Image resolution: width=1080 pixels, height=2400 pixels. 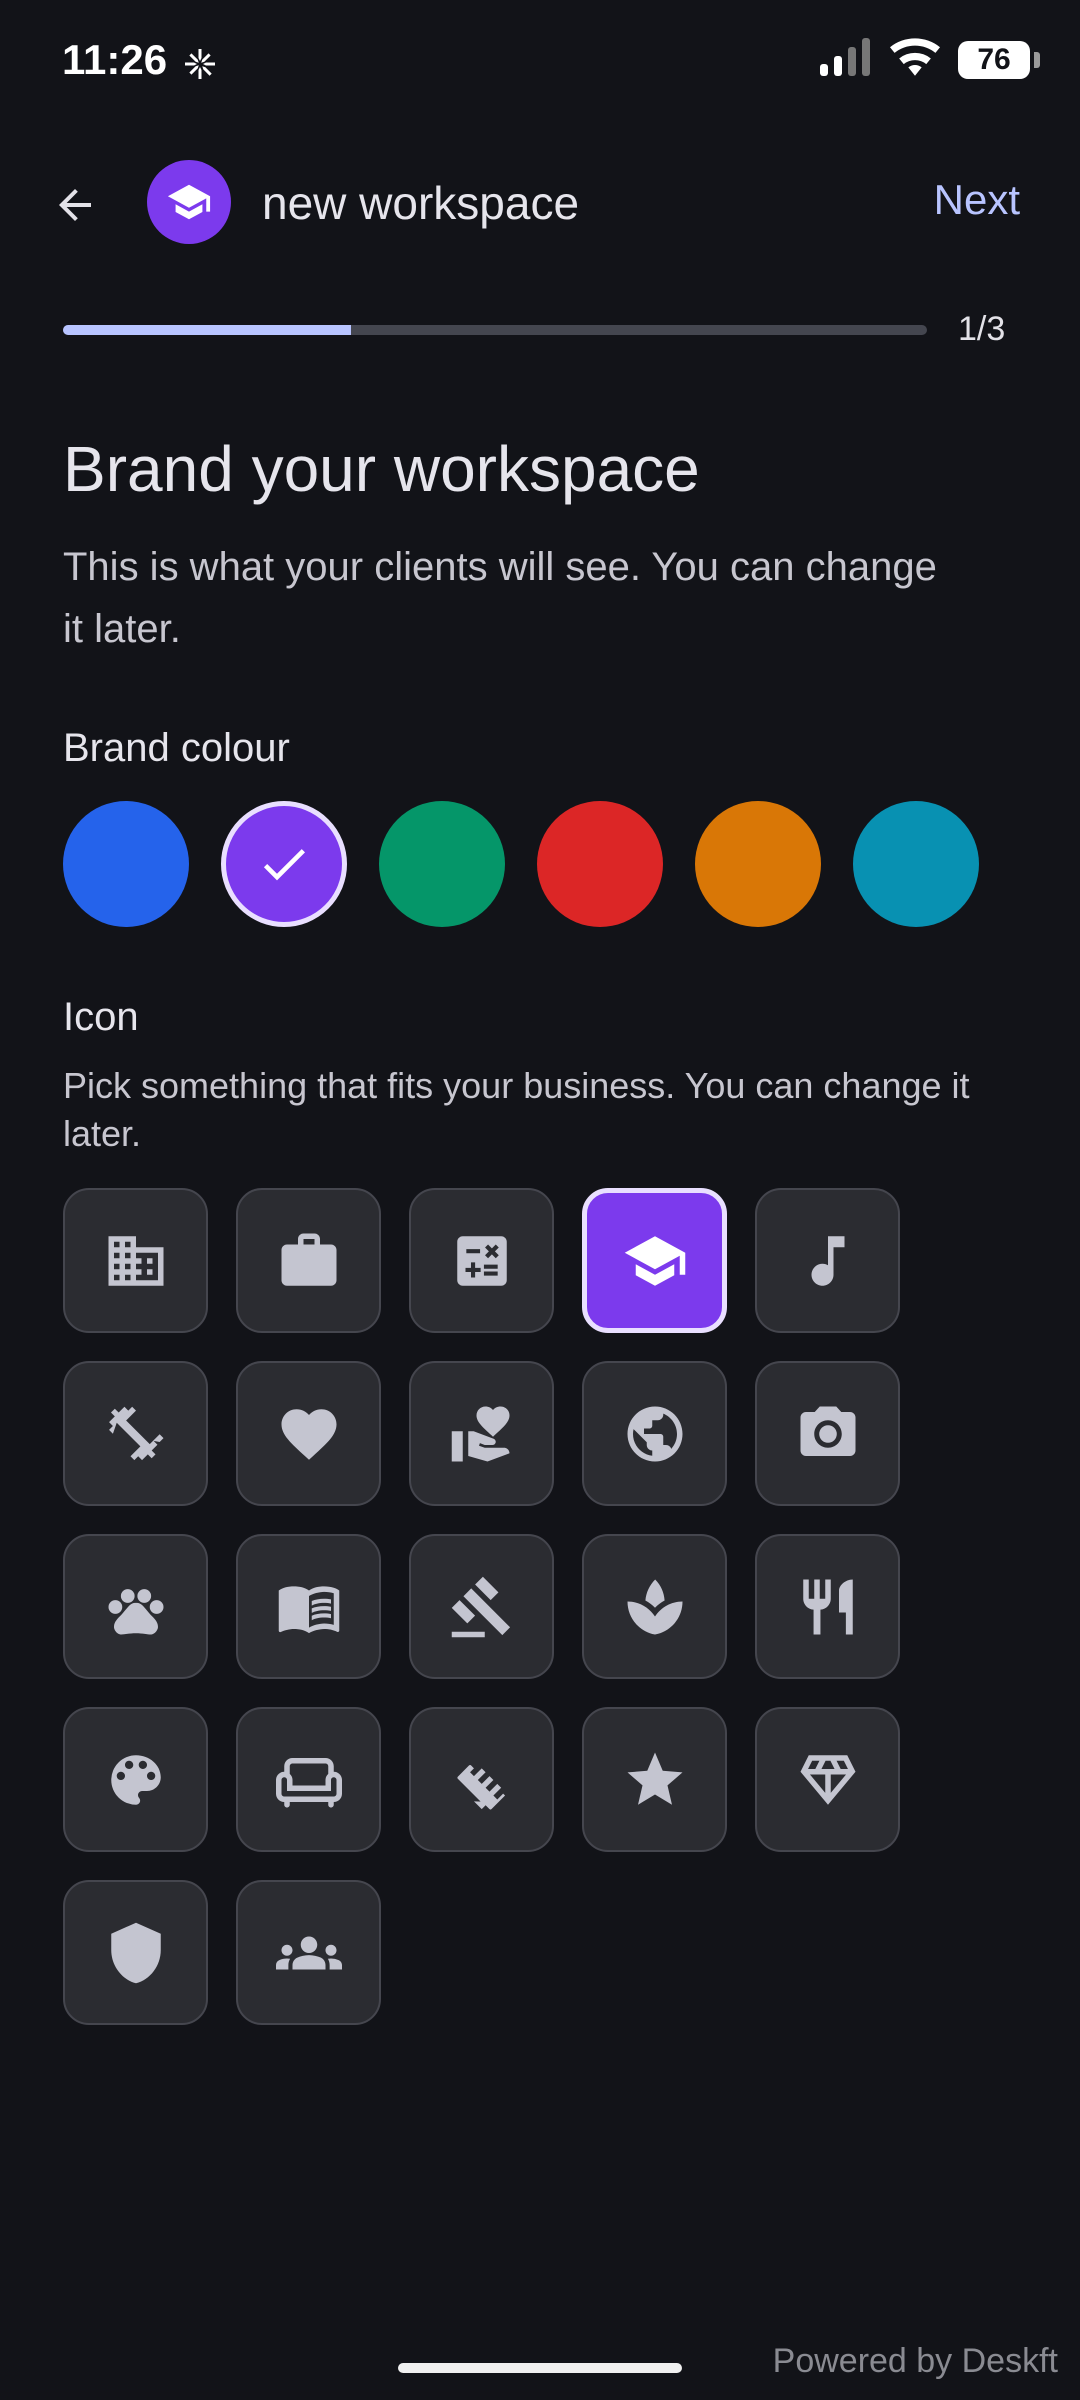 I want to click on icon-option-spa, so click(x=654, y=1606).